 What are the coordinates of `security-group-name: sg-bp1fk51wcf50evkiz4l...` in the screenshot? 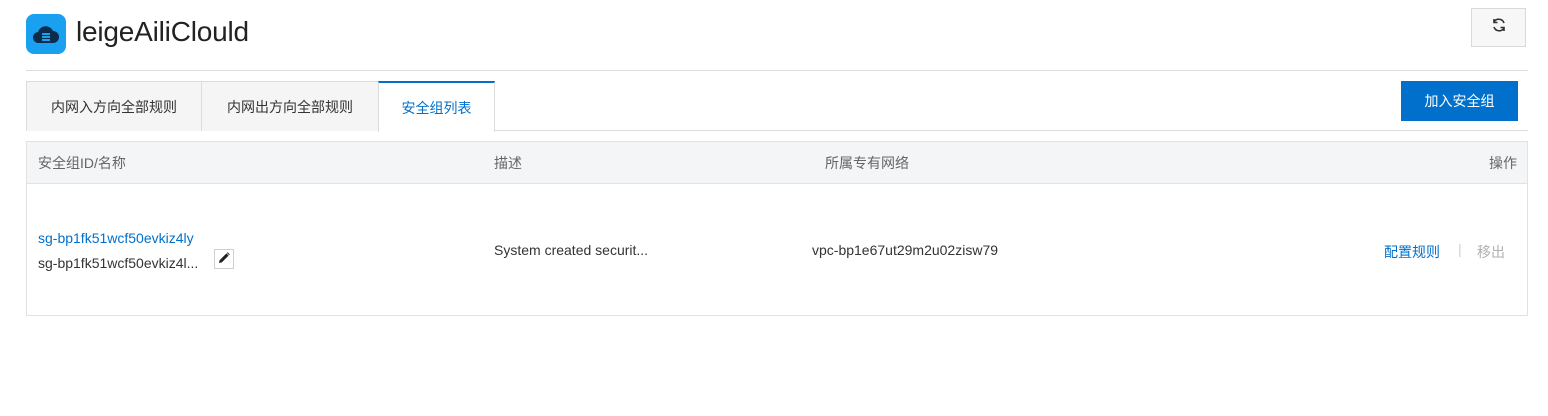 It's located at (118, 263).